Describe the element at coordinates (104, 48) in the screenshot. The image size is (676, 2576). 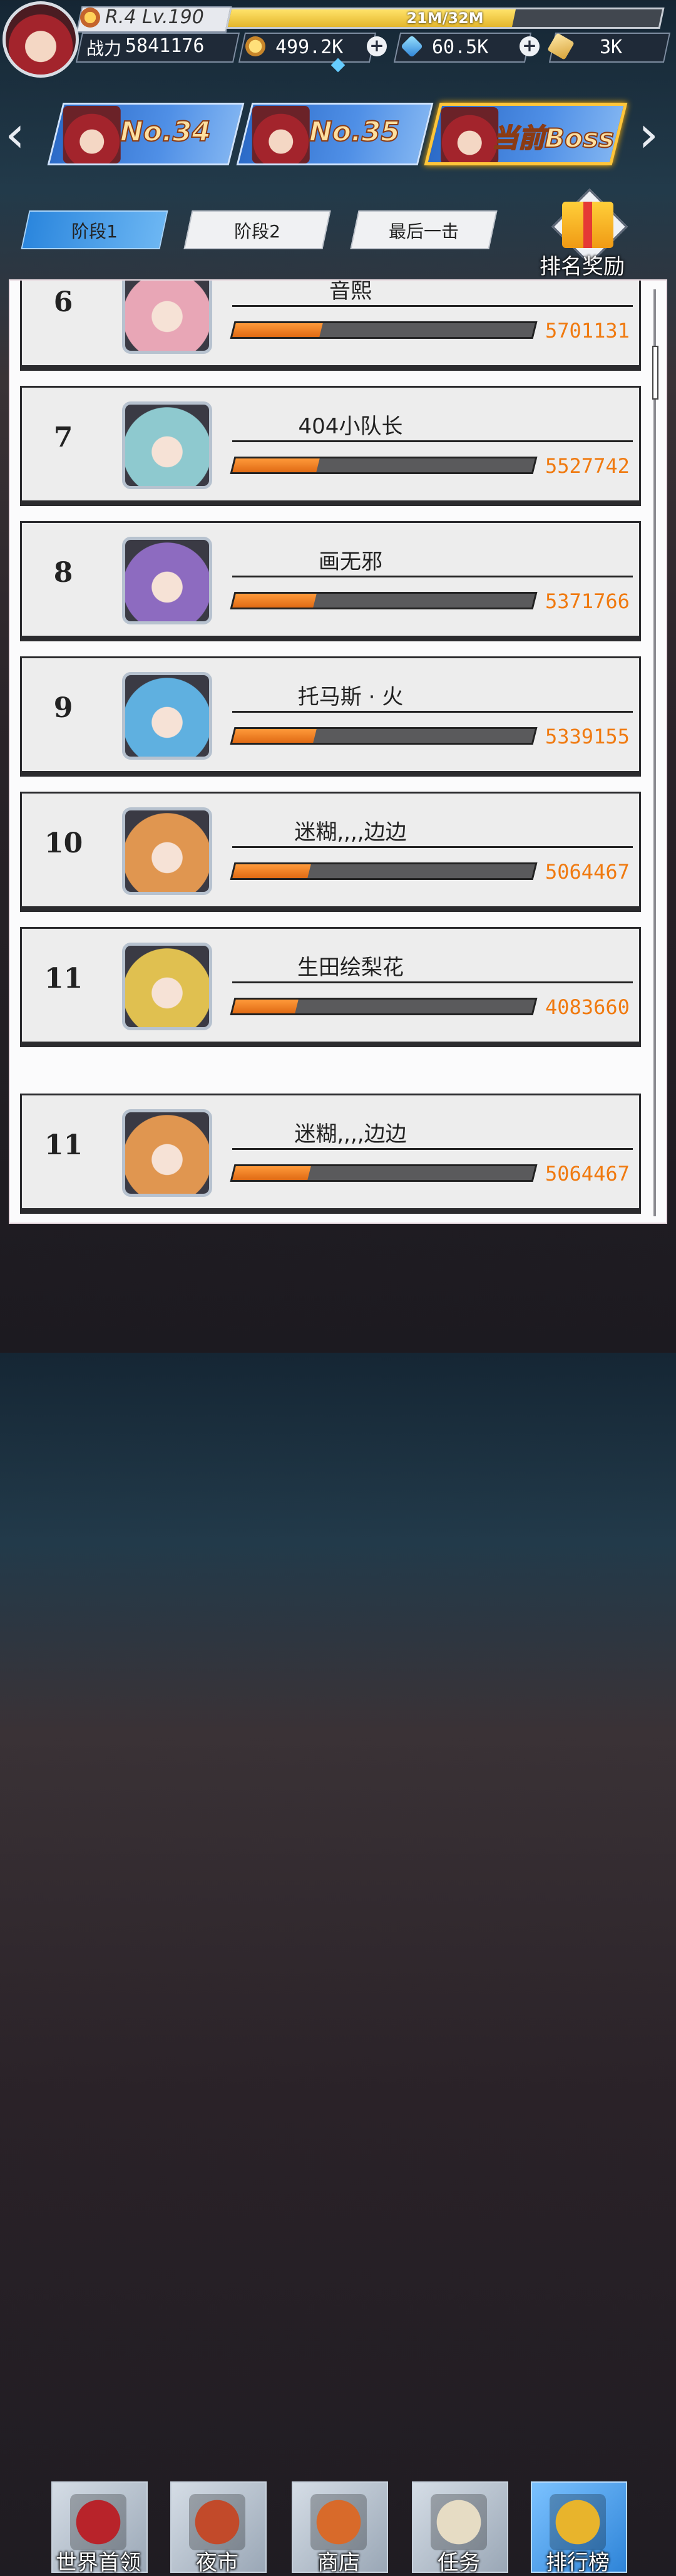
I see `power-label: 战力` at that location.